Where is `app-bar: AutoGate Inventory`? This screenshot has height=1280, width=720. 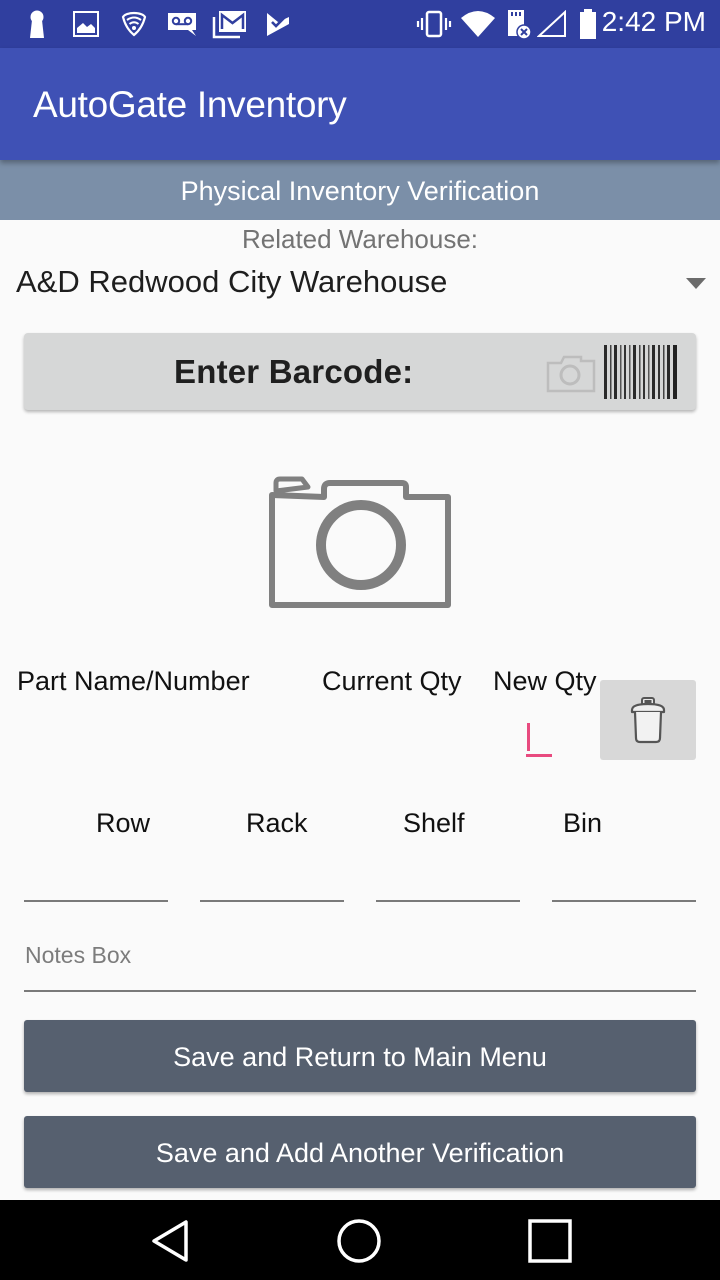
app-bar: AutoGate Inventory is located at coordinates (360, 104).